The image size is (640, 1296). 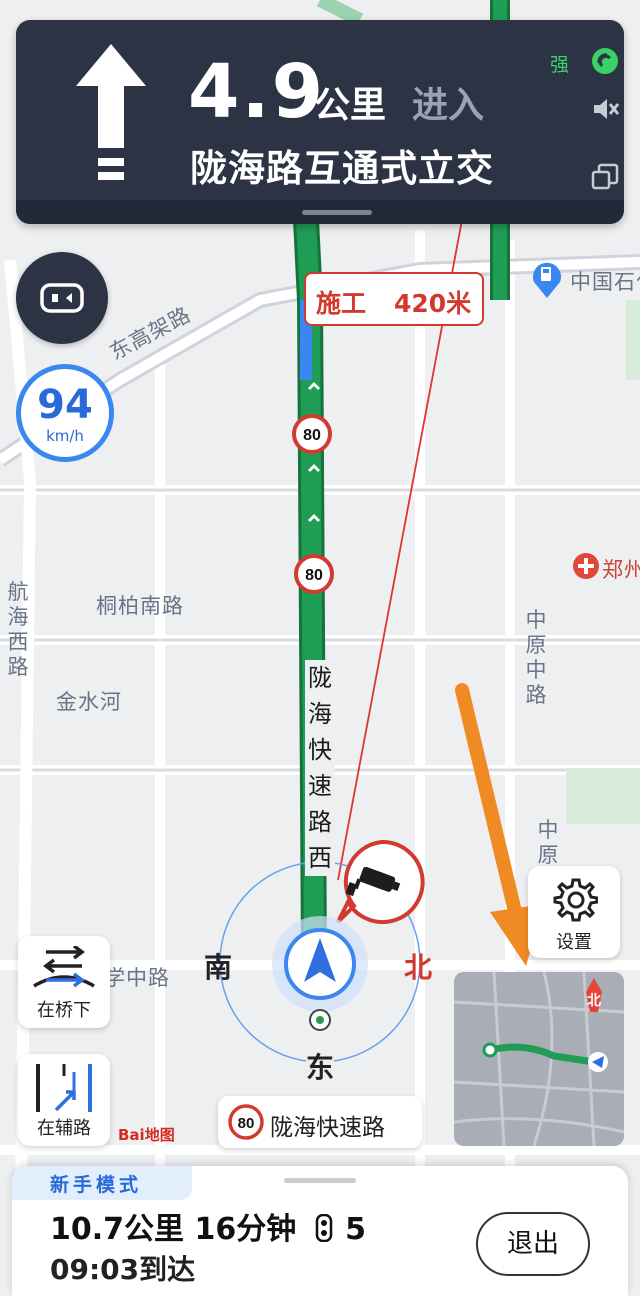 I want to click on current-speed-unit: km/h, so click(x=65, y=436).